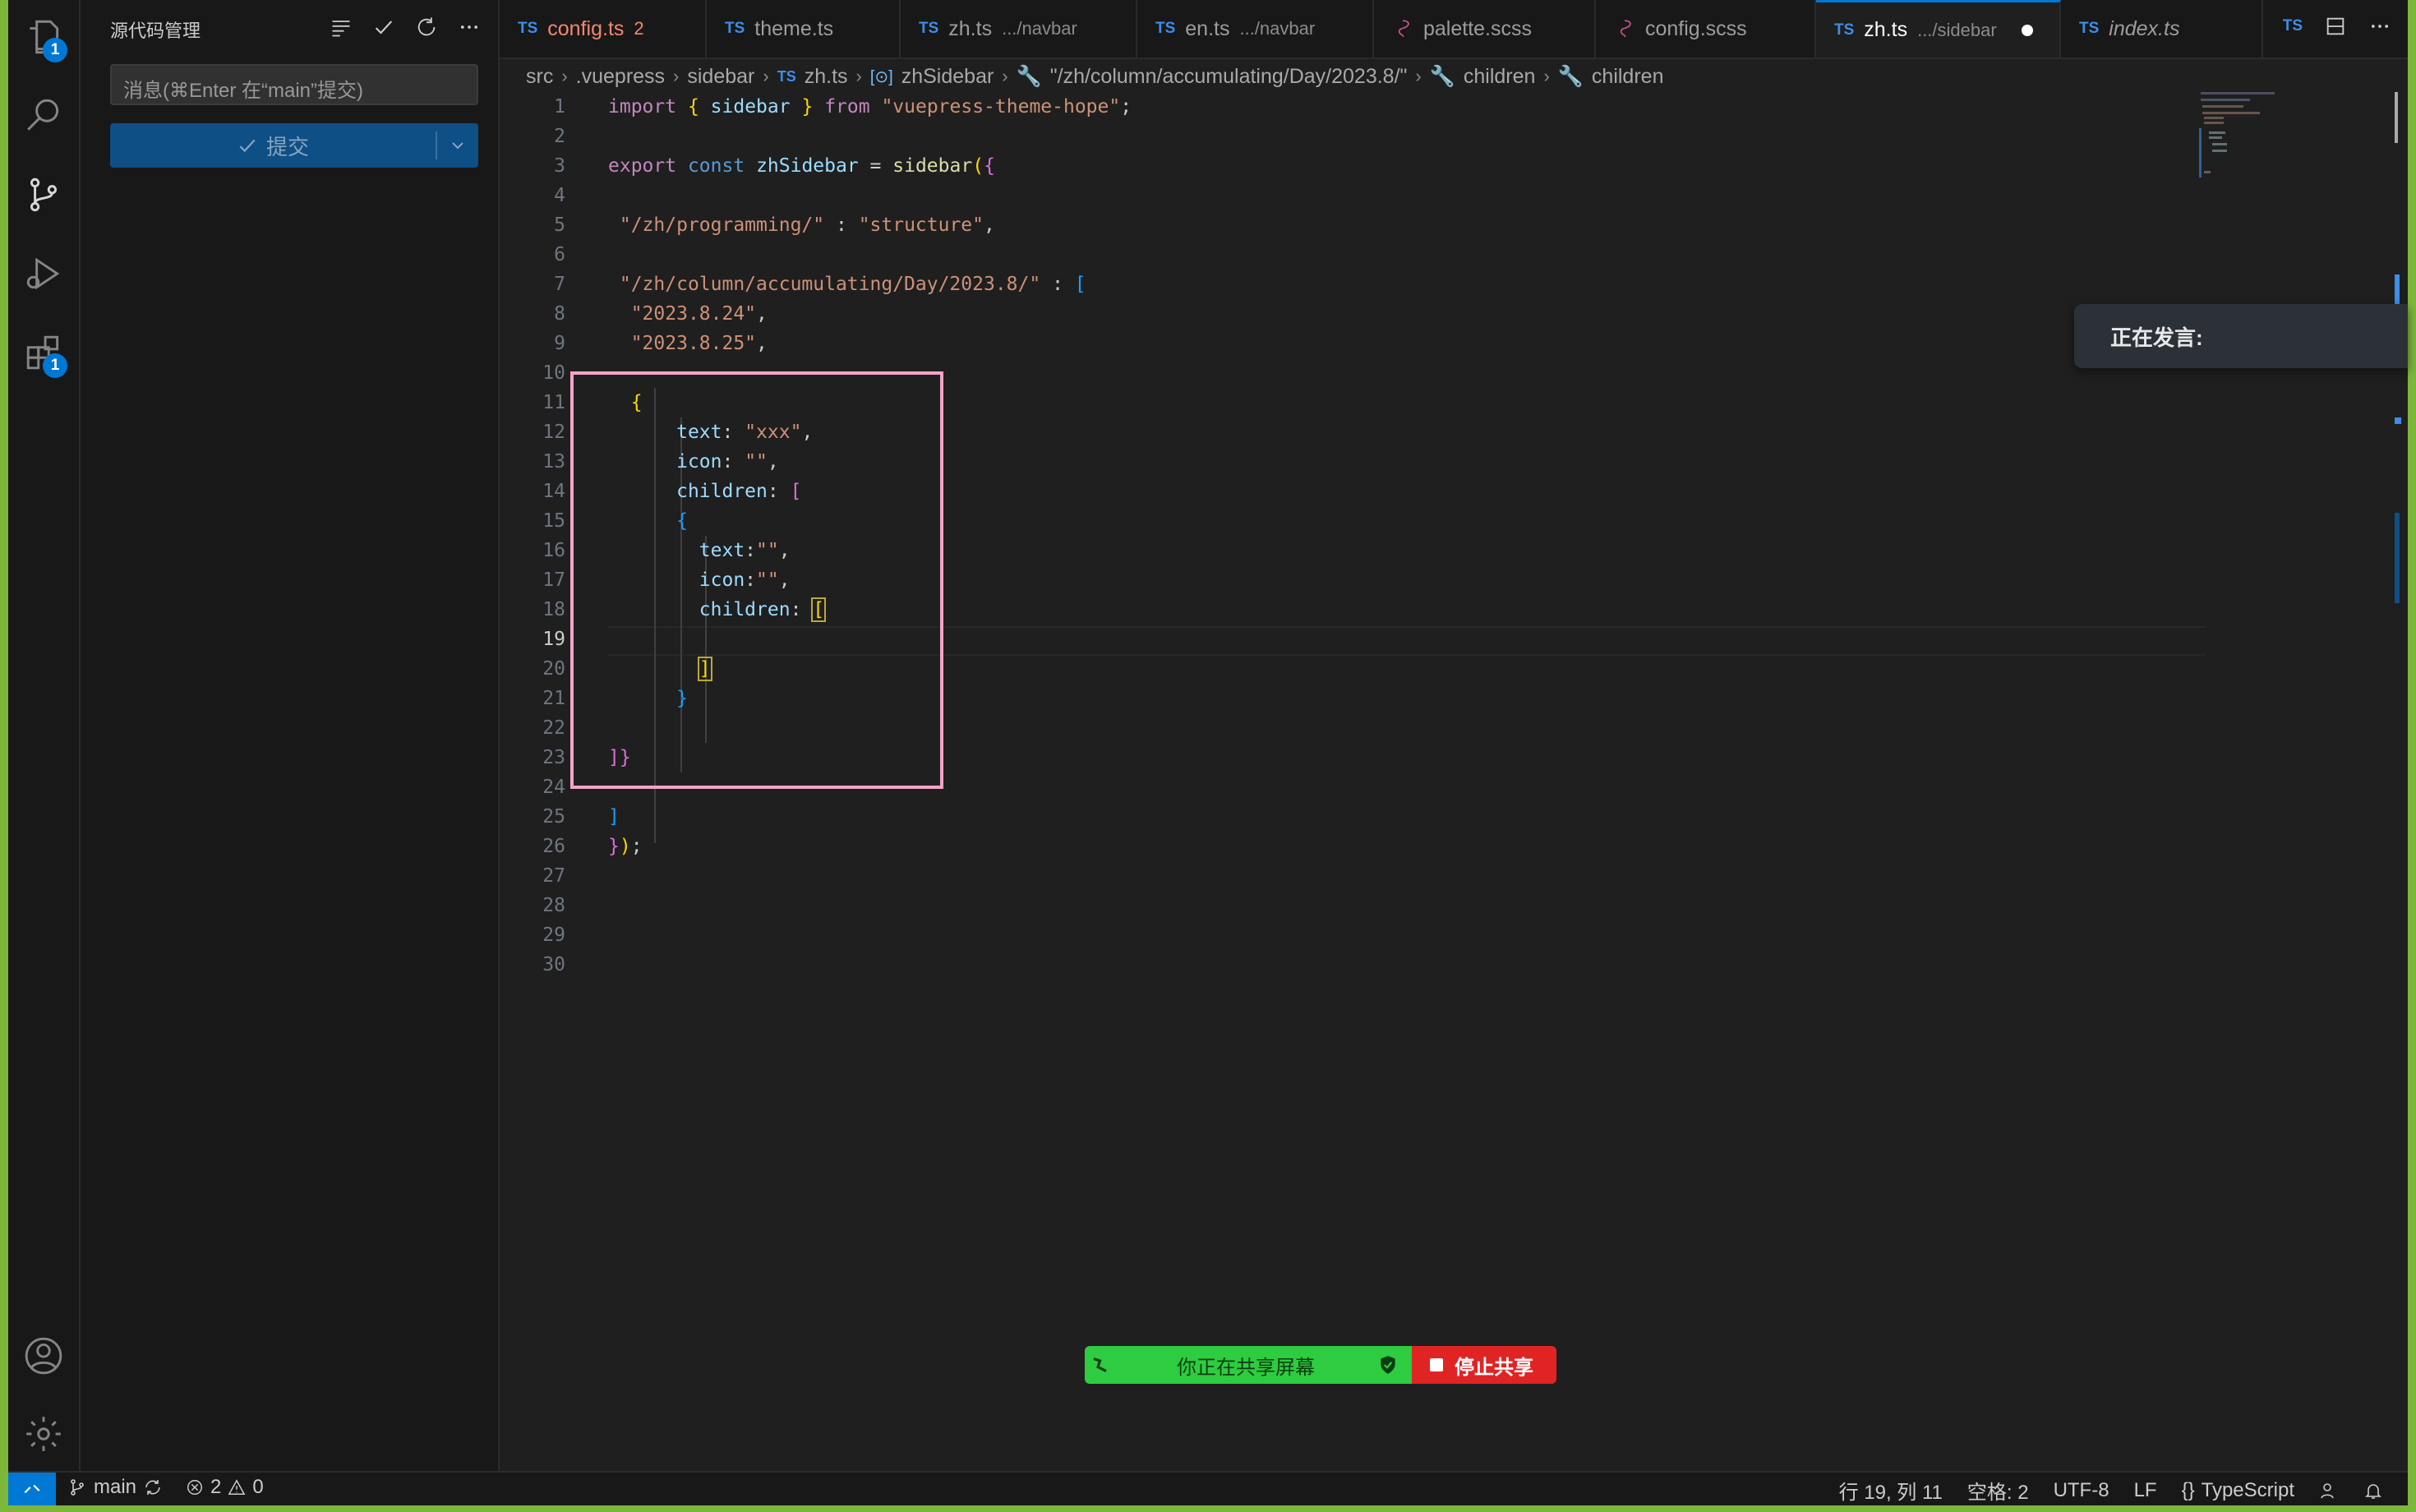 Image resolution: width=2416 pixels, height=1512 pixels. What do you see at coordinates (554, 906) in the screenshot?
I see `line-number: 28` at bounding box center [554, 906].